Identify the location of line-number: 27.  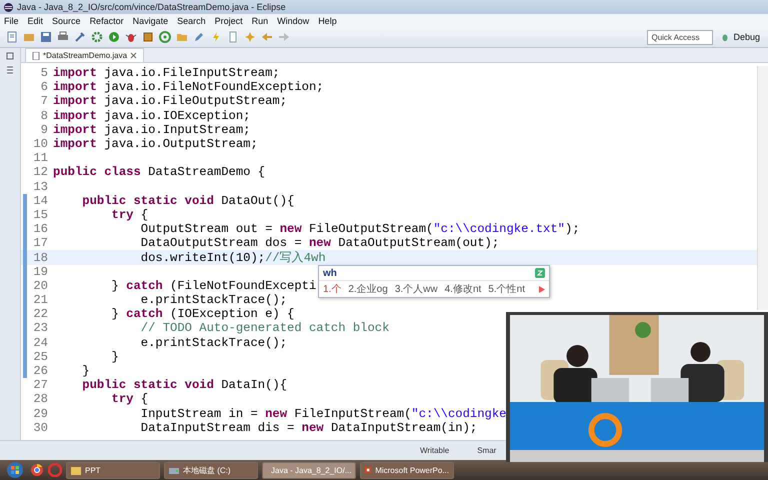
(40, 385).